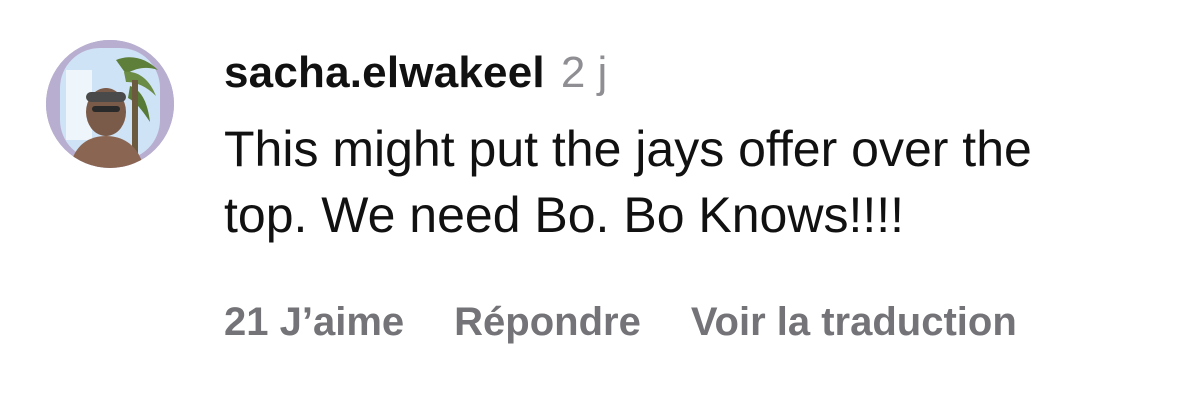 Image resolution: width=1200 pixels, height=409 pixels. I want to click on avatar, so click(110, 104).